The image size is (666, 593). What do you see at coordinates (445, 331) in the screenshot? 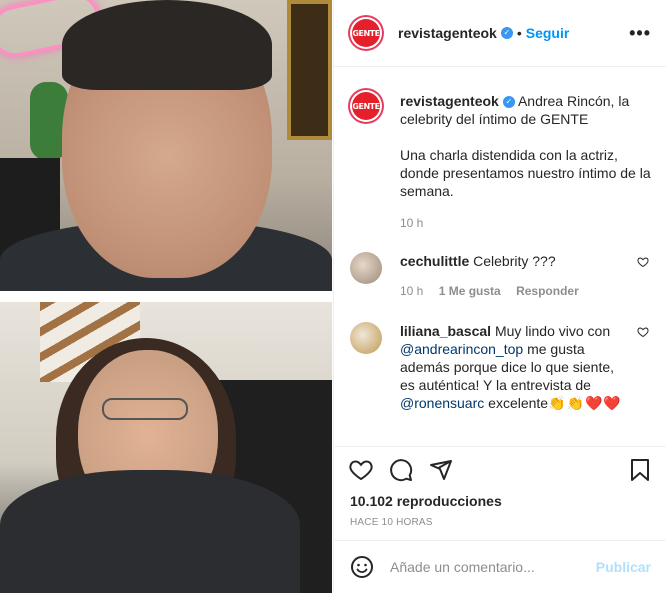
I see `comment-username: liliana_bascal` at bounding box center [445, 331].